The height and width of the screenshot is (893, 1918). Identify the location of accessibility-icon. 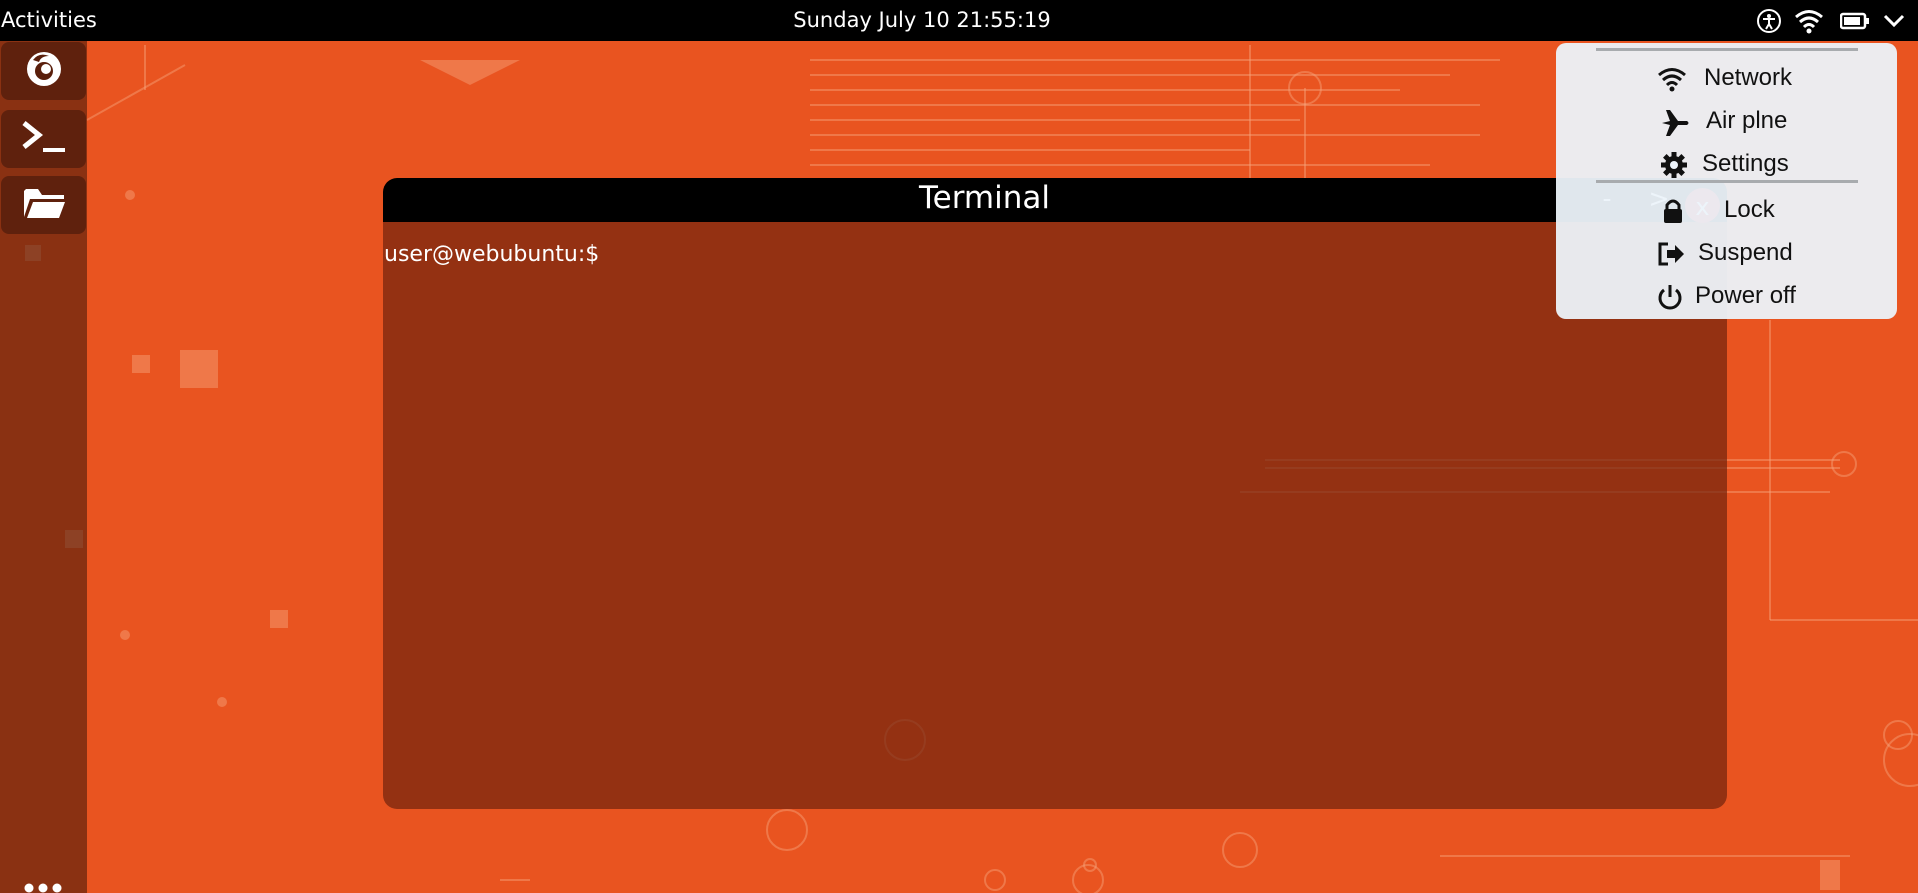
(1769, 23).